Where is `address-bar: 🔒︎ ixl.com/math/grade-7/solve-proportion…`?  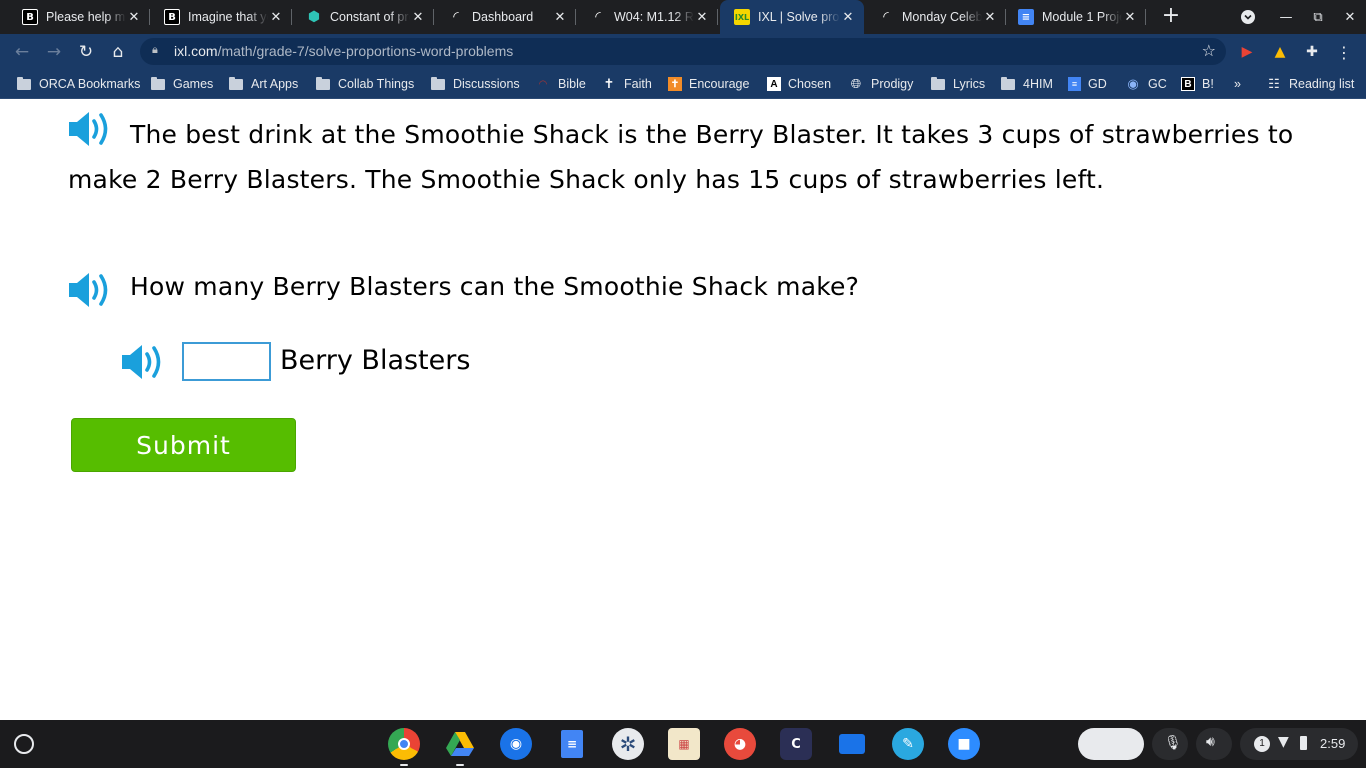
address-bar: 🔒︎ ixl.com/math/grade-7/solve-proportion… is located at coordinates (683, 51).